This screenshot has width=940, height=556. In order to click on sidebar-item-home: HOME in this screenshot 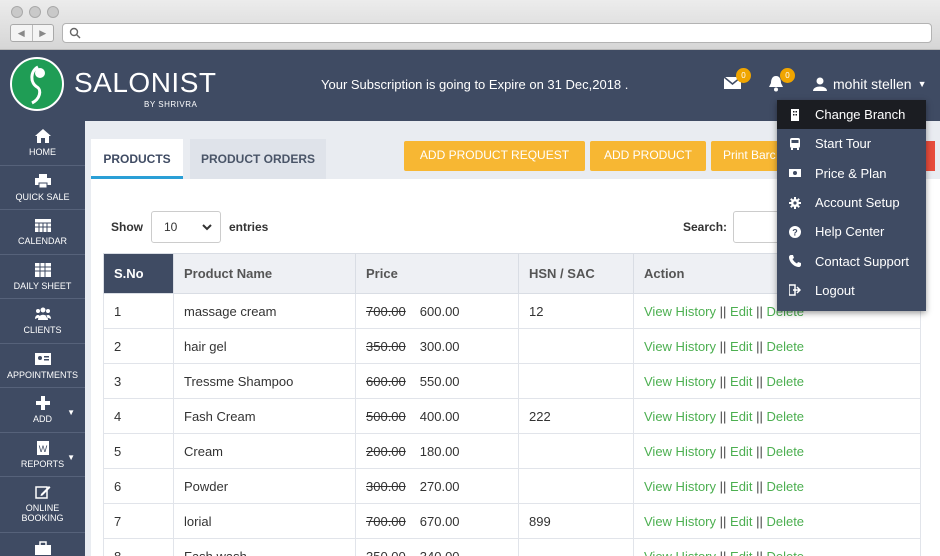, I will do `click(42, 143)`.